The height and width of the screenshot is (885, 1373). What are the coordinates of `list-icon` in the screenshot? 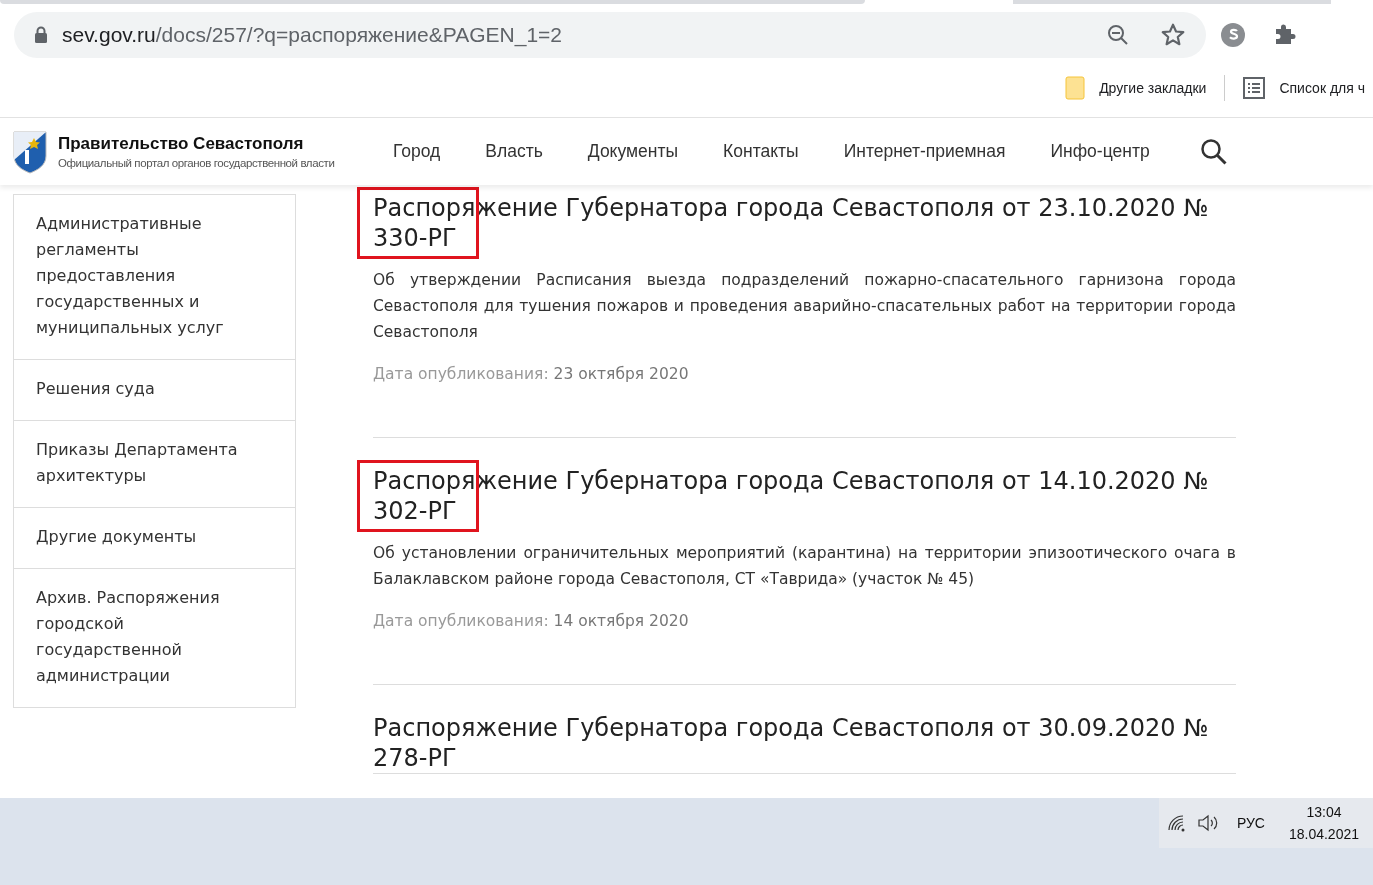 It's located at (1254, 88).